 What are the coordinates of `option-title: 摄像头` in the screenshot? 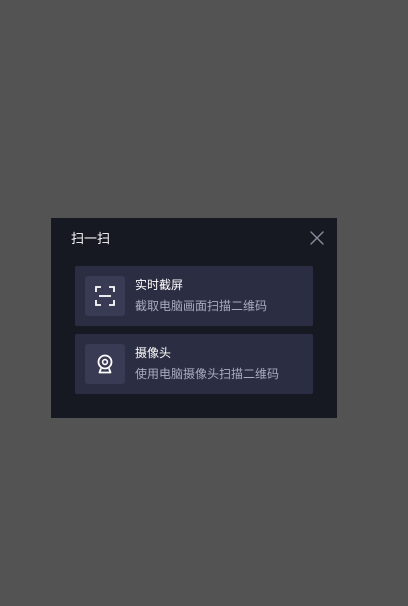 It's located at (153, 353).